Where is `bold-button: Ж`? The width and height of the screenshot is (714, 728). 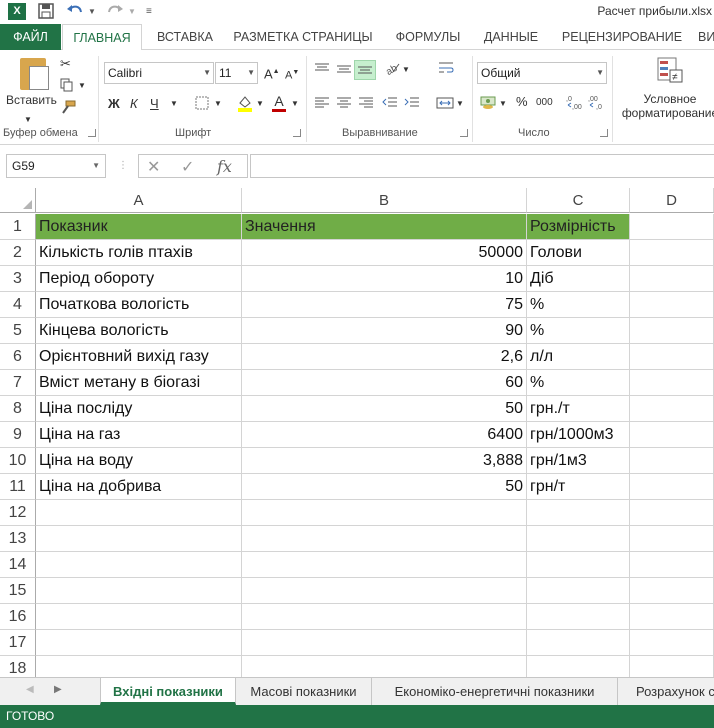
bold-button: Ж is located at coordinates (114, 104).